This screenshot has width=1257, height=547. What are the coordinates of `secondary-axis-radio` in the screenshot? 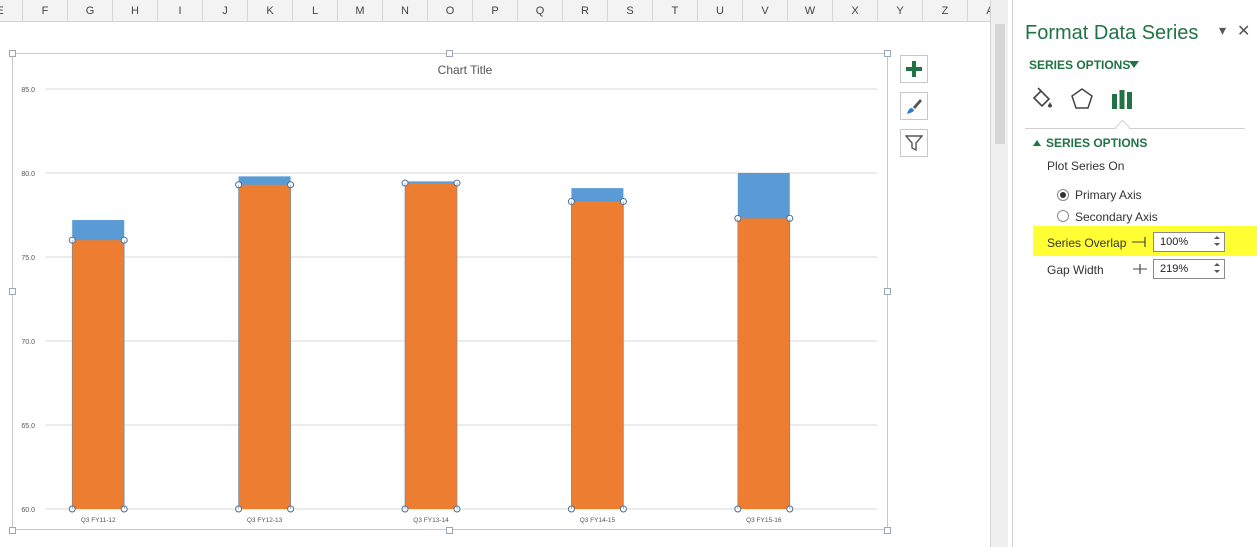 It's located at (1063, 216).